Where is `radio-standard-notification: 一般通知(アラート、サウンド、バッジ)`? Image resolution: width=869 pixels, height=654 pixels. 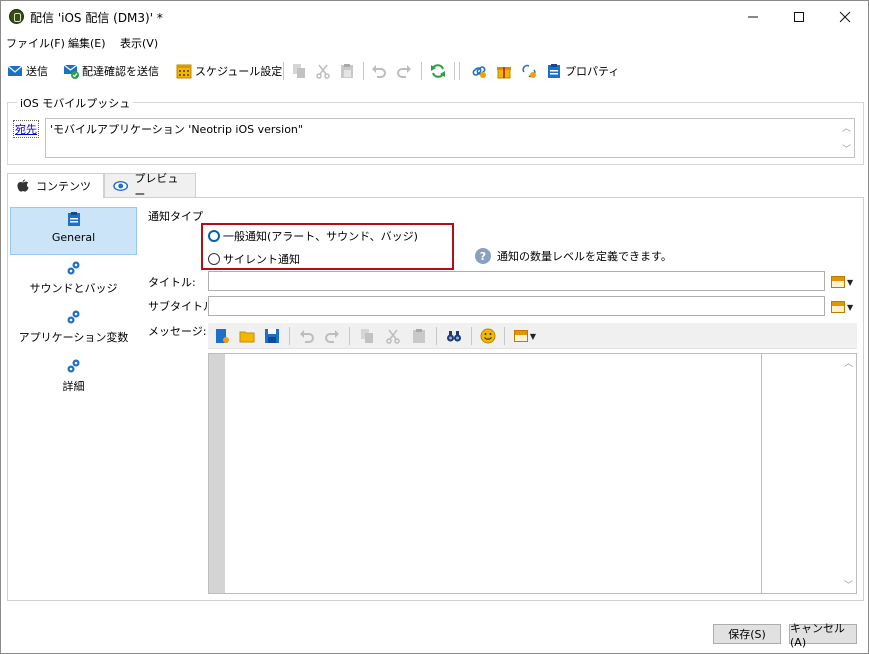 radio-standard-notification: 一般通知(アラート、サウンド、バッジ) is located at coordinates (313, 236).